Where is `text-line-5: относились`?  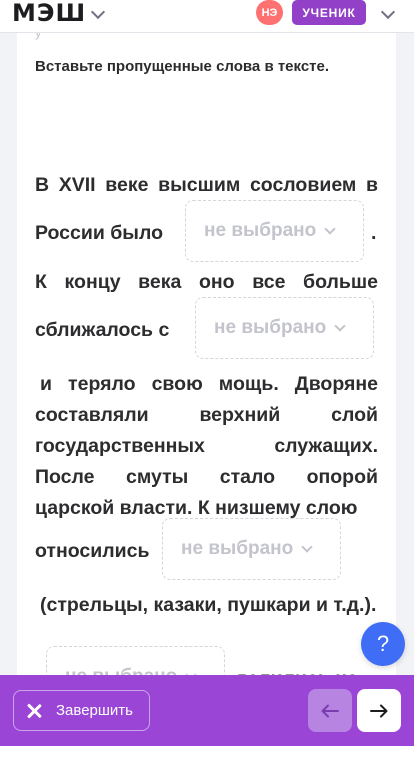
text-line-5: относились is located at coordinates (92, 551).